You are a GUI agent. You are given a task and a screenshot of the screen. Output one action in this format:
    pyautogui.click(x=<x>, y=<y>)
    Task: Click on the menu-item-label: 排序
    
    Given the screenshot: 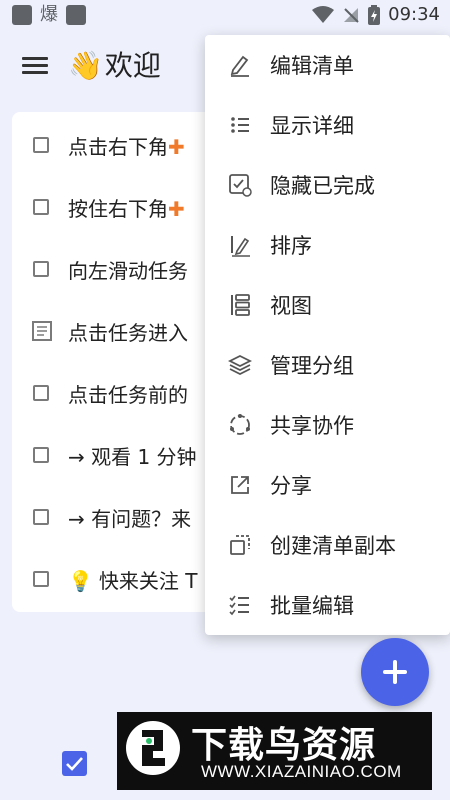 What is the action you would take?
    pyautogui.click(x=291, y=246)
    